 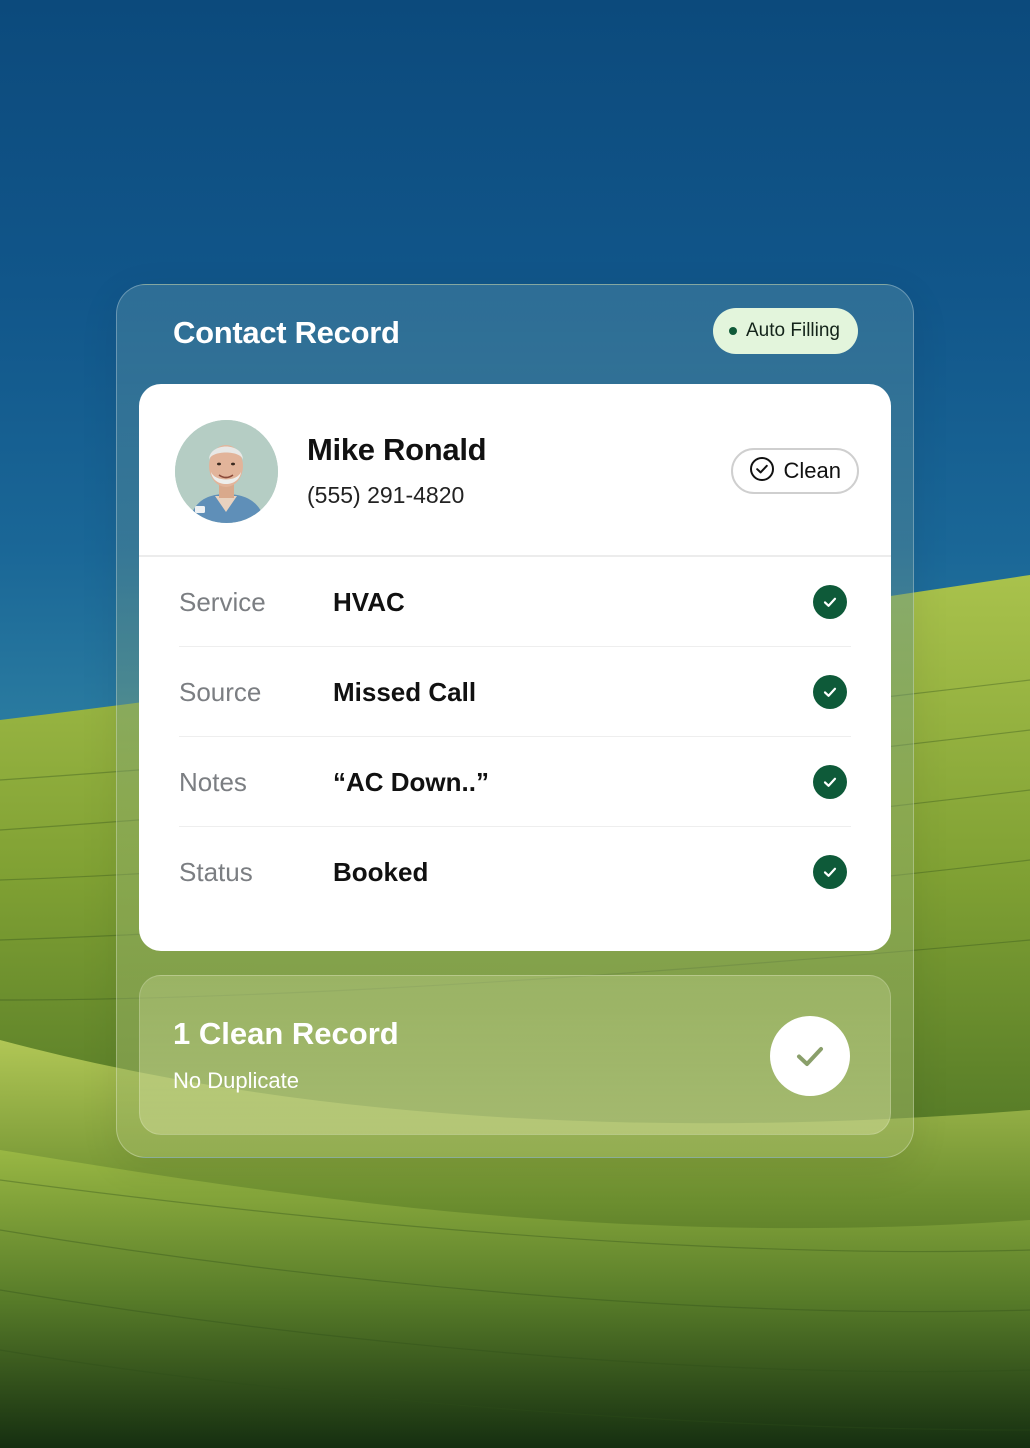 What do you see at coordinates (286, 332) in the screenshot?
I see `card-title: Contact Record` at bounding box center [286, 332].